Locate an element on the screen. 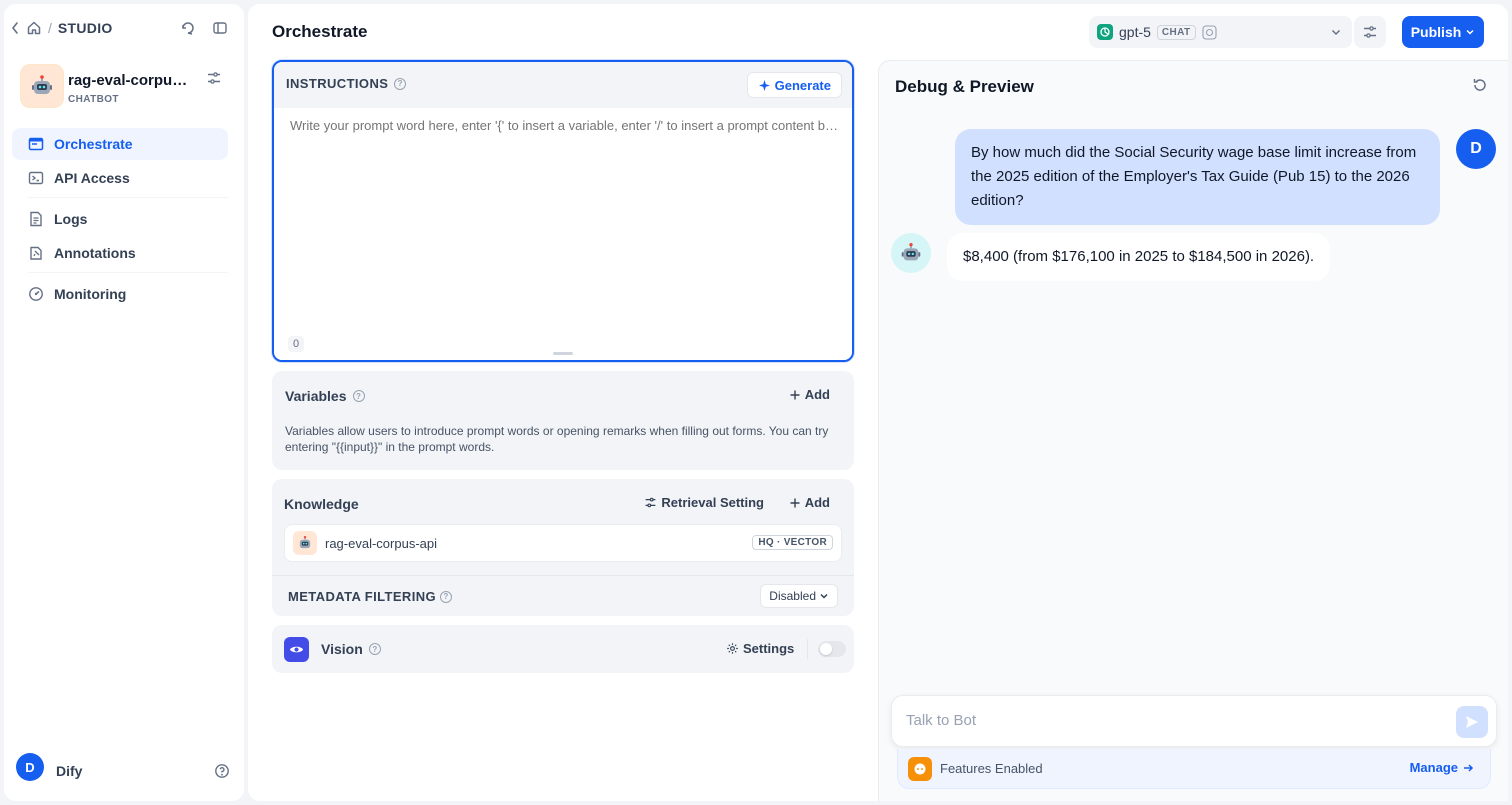  nav-logs: Logs is located at coordinates (120, 219).